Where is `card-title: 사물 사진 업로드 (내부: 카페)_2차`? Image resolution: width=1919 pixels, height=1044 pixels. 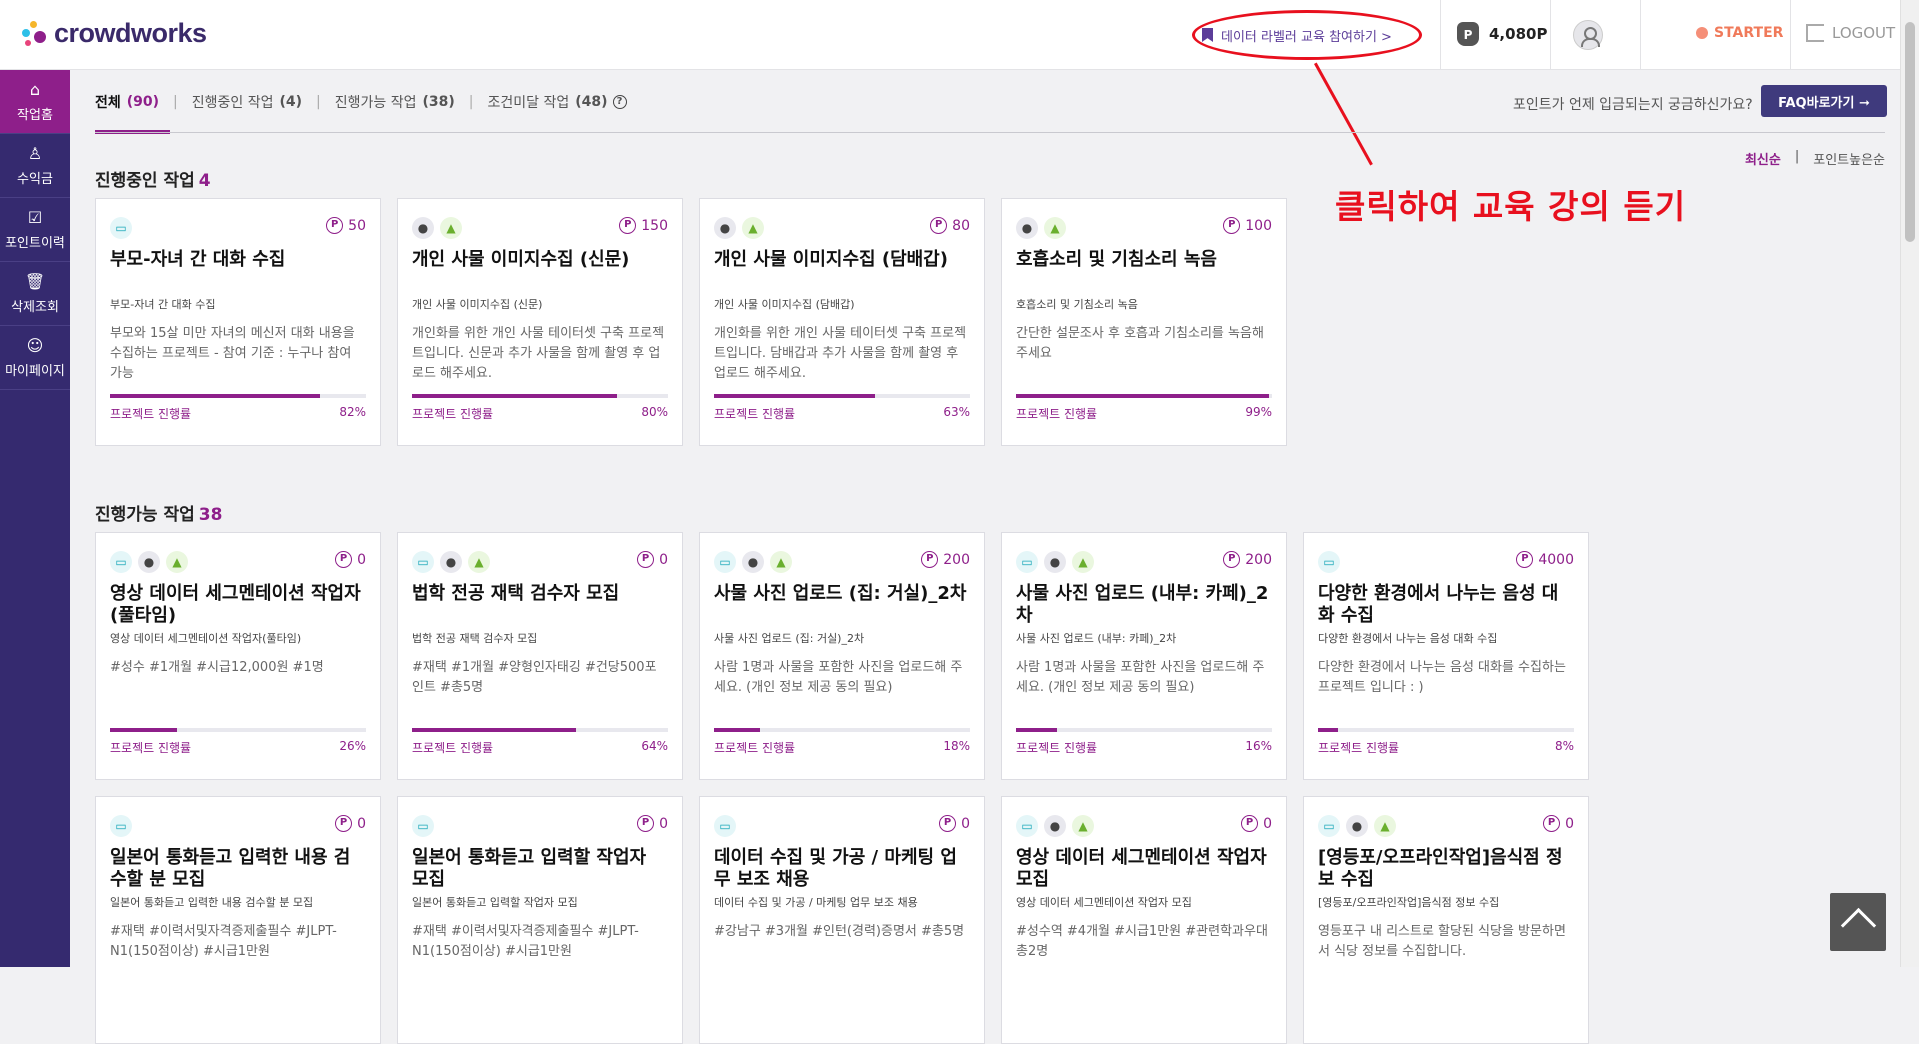 card-title: 사물 사진 업로드 (내부: 카페)_2차 is located at coordinates (1142, 604).